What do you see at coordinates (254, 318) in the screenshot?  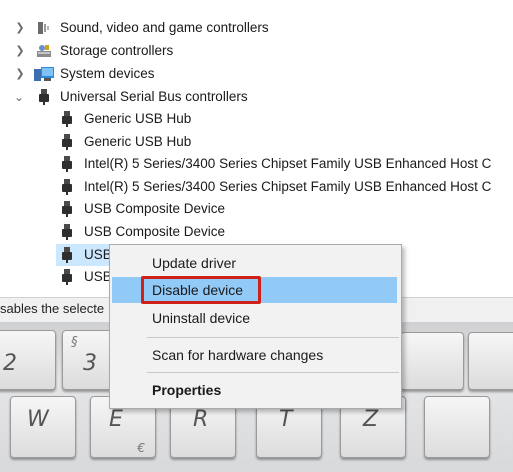 I see `menu-item-uninstall-device: Uninstall device` at bounding box center [254, 318].